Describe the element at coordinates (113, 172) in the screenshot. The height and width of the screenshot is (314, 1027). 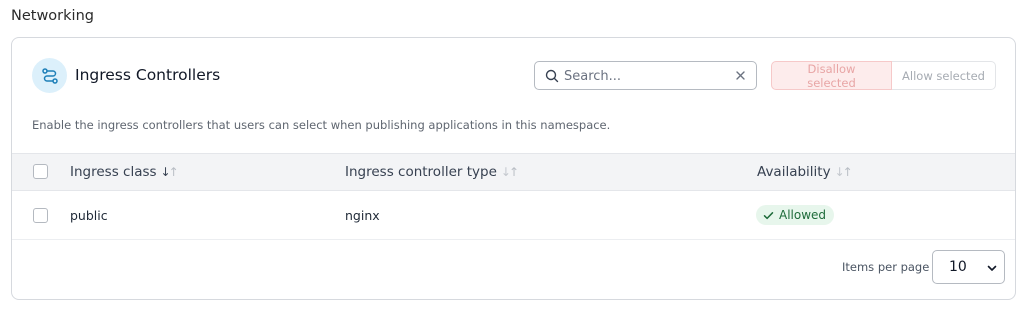
I see `column-label: Ingress class` at that location.